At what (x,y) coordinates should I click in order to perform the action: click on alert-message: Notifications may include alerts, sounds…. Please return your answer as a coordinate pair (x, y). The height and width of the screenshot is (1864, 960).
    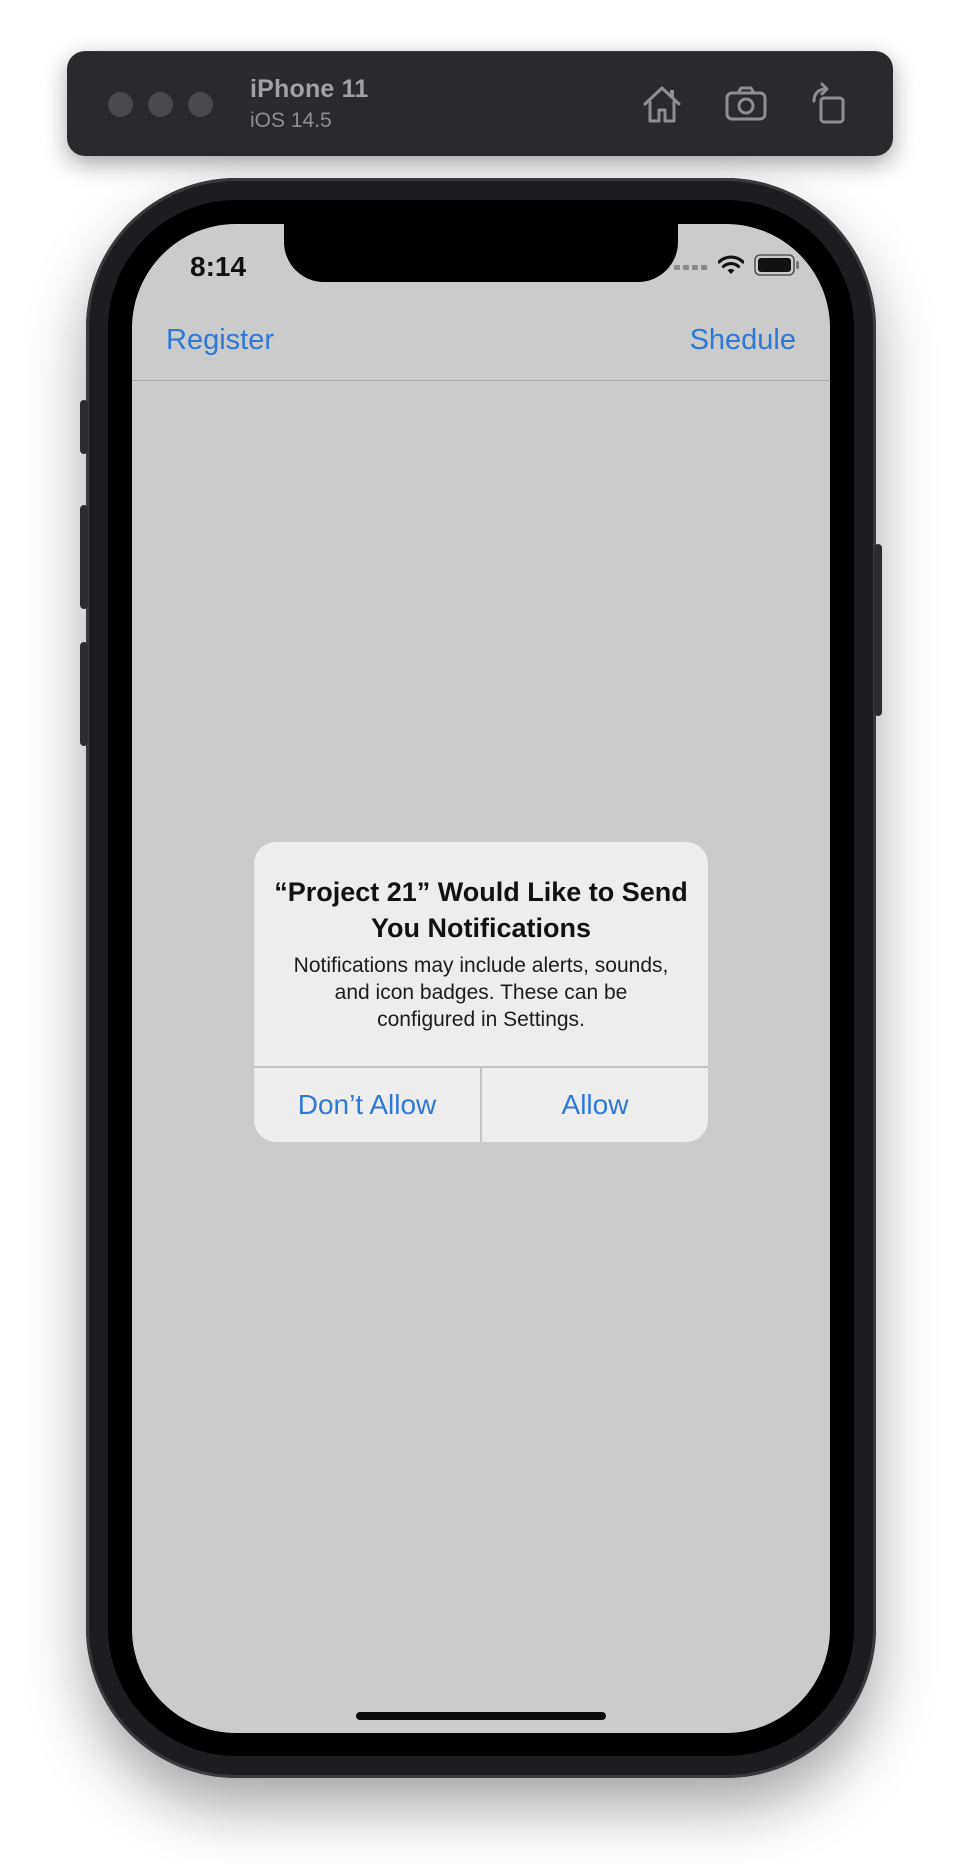
    Looking at the image, I should click on (481, 992).